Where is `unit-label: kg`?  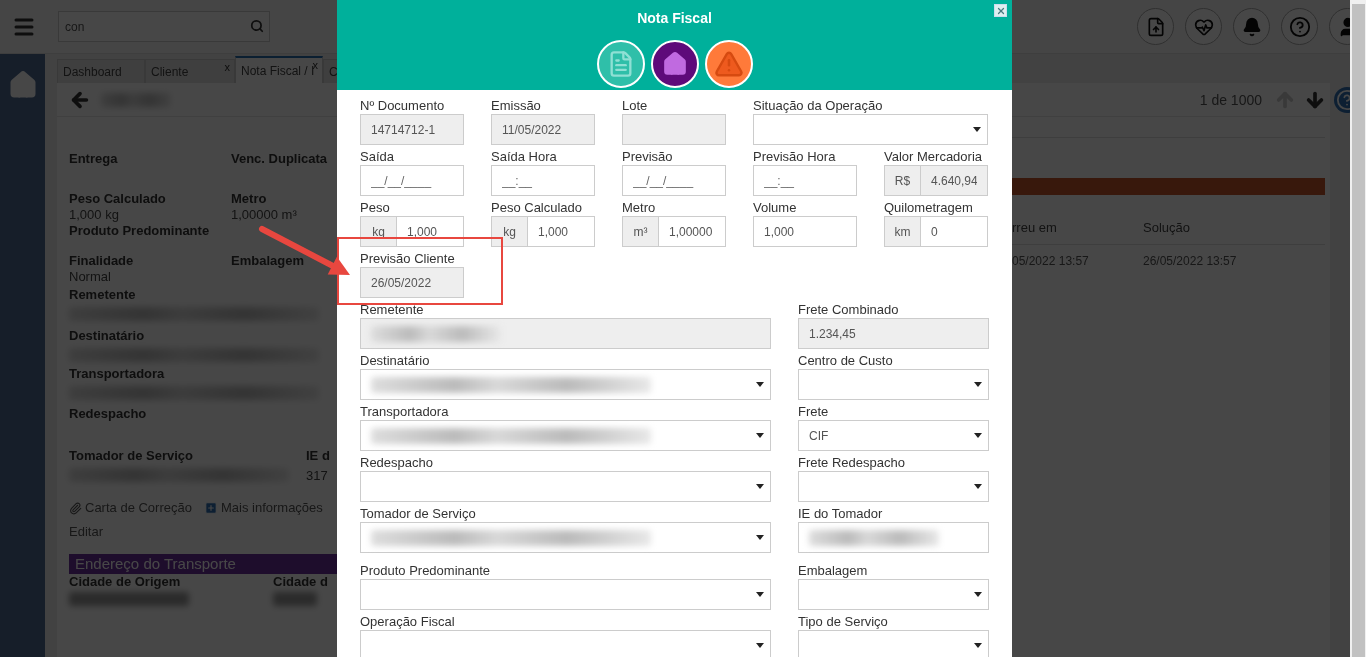
unit-label: kg is located at coordinates (509, 231).